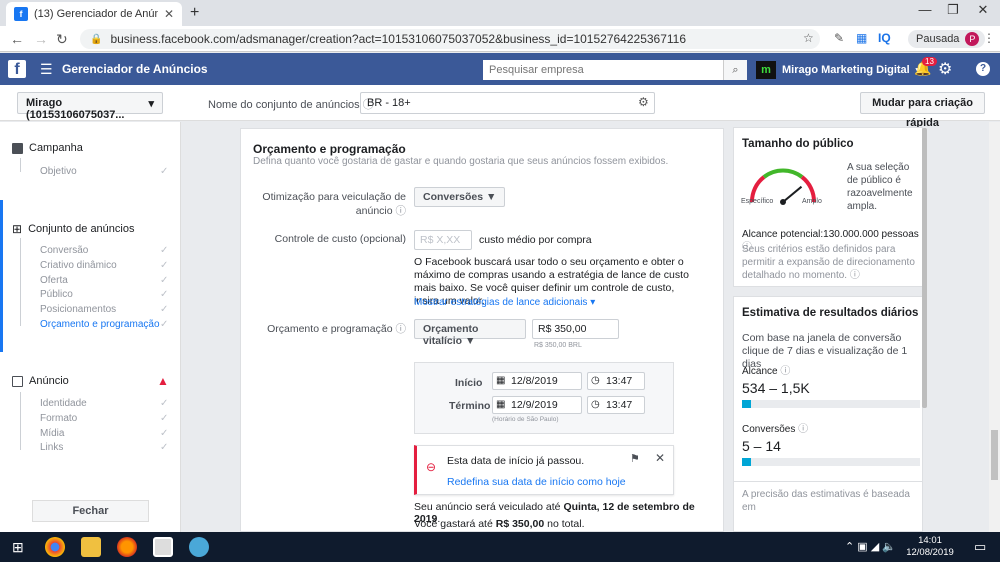 This screenshot has height=562, width=1000. Describe the element at coordinates (884, 38) in the screenshot. I see `iq-extension-icon: IQ` at that location.